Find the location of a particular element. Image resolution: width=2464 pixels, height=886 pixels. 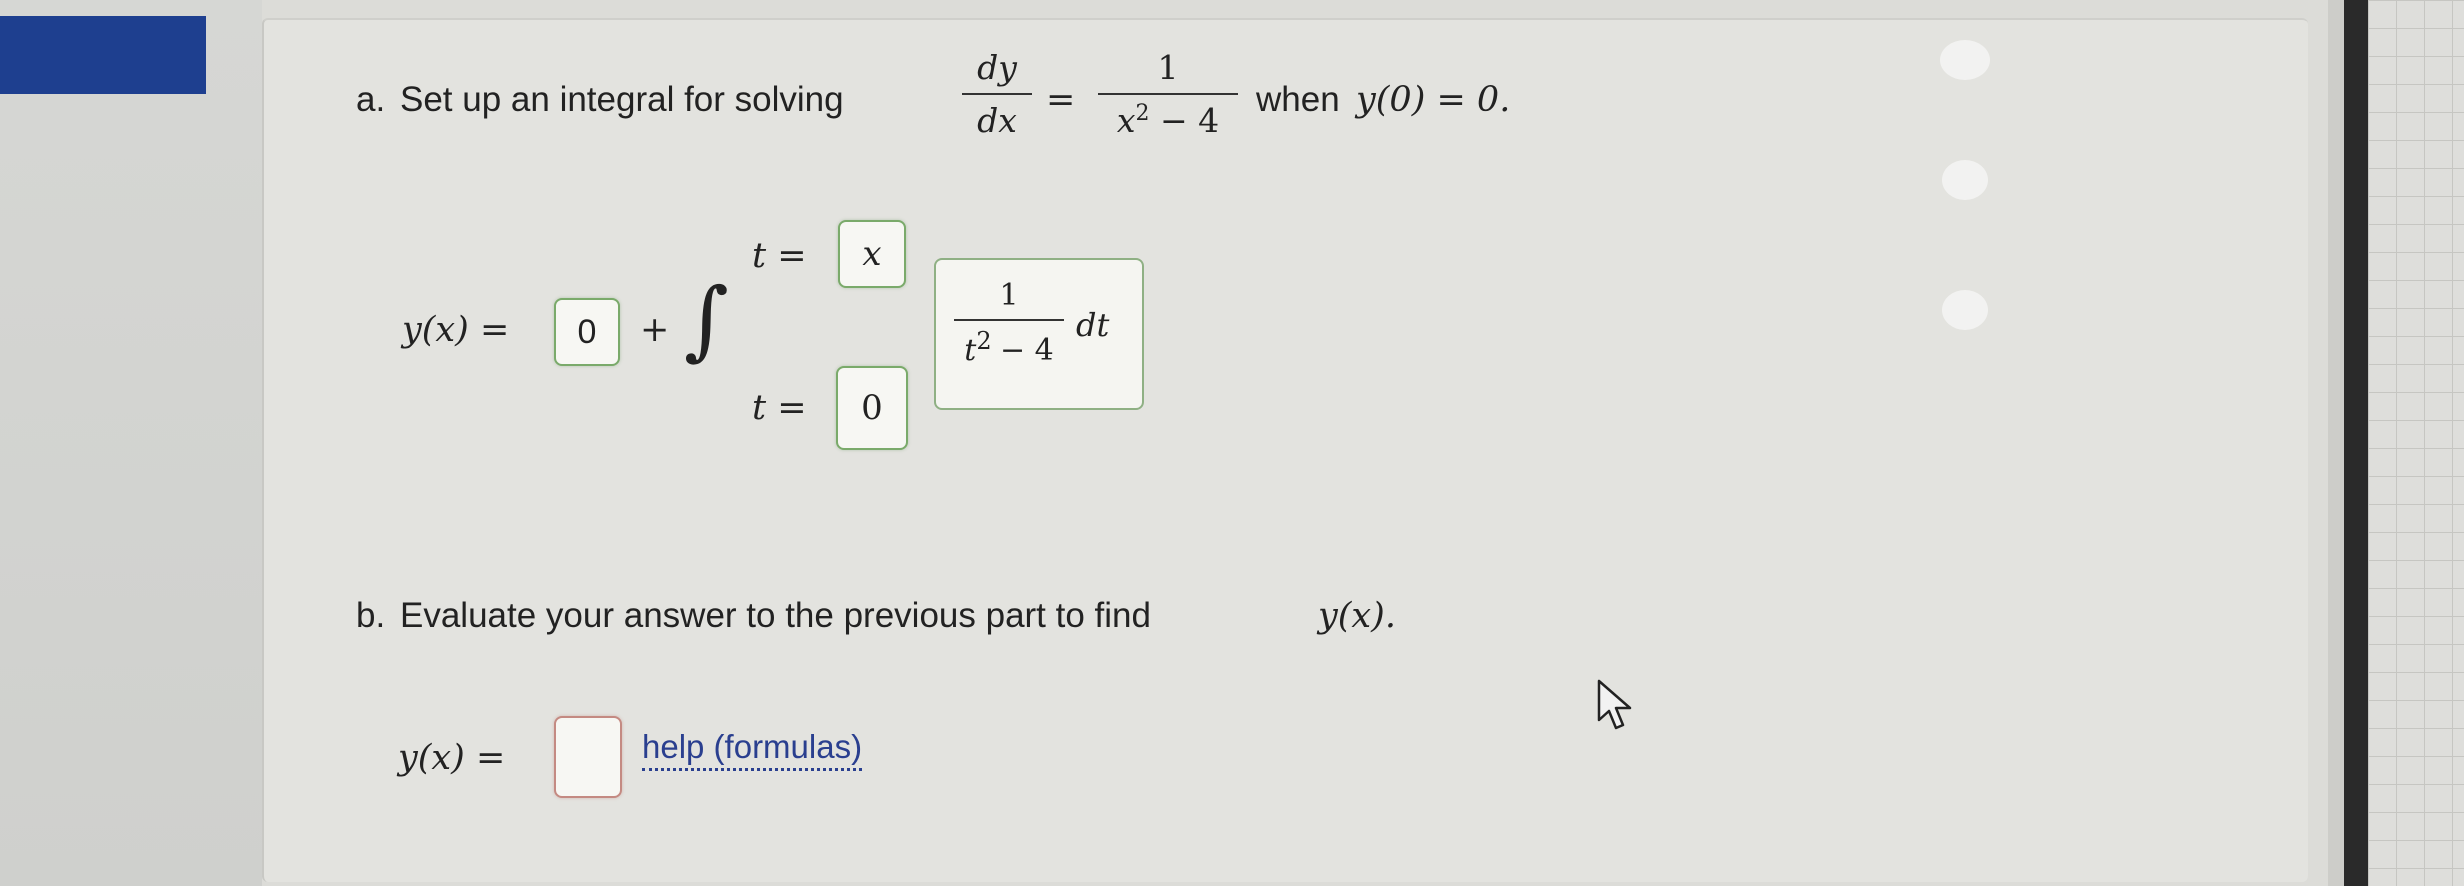

part-b-target: y(x). is located at coordinates (1357, 616).